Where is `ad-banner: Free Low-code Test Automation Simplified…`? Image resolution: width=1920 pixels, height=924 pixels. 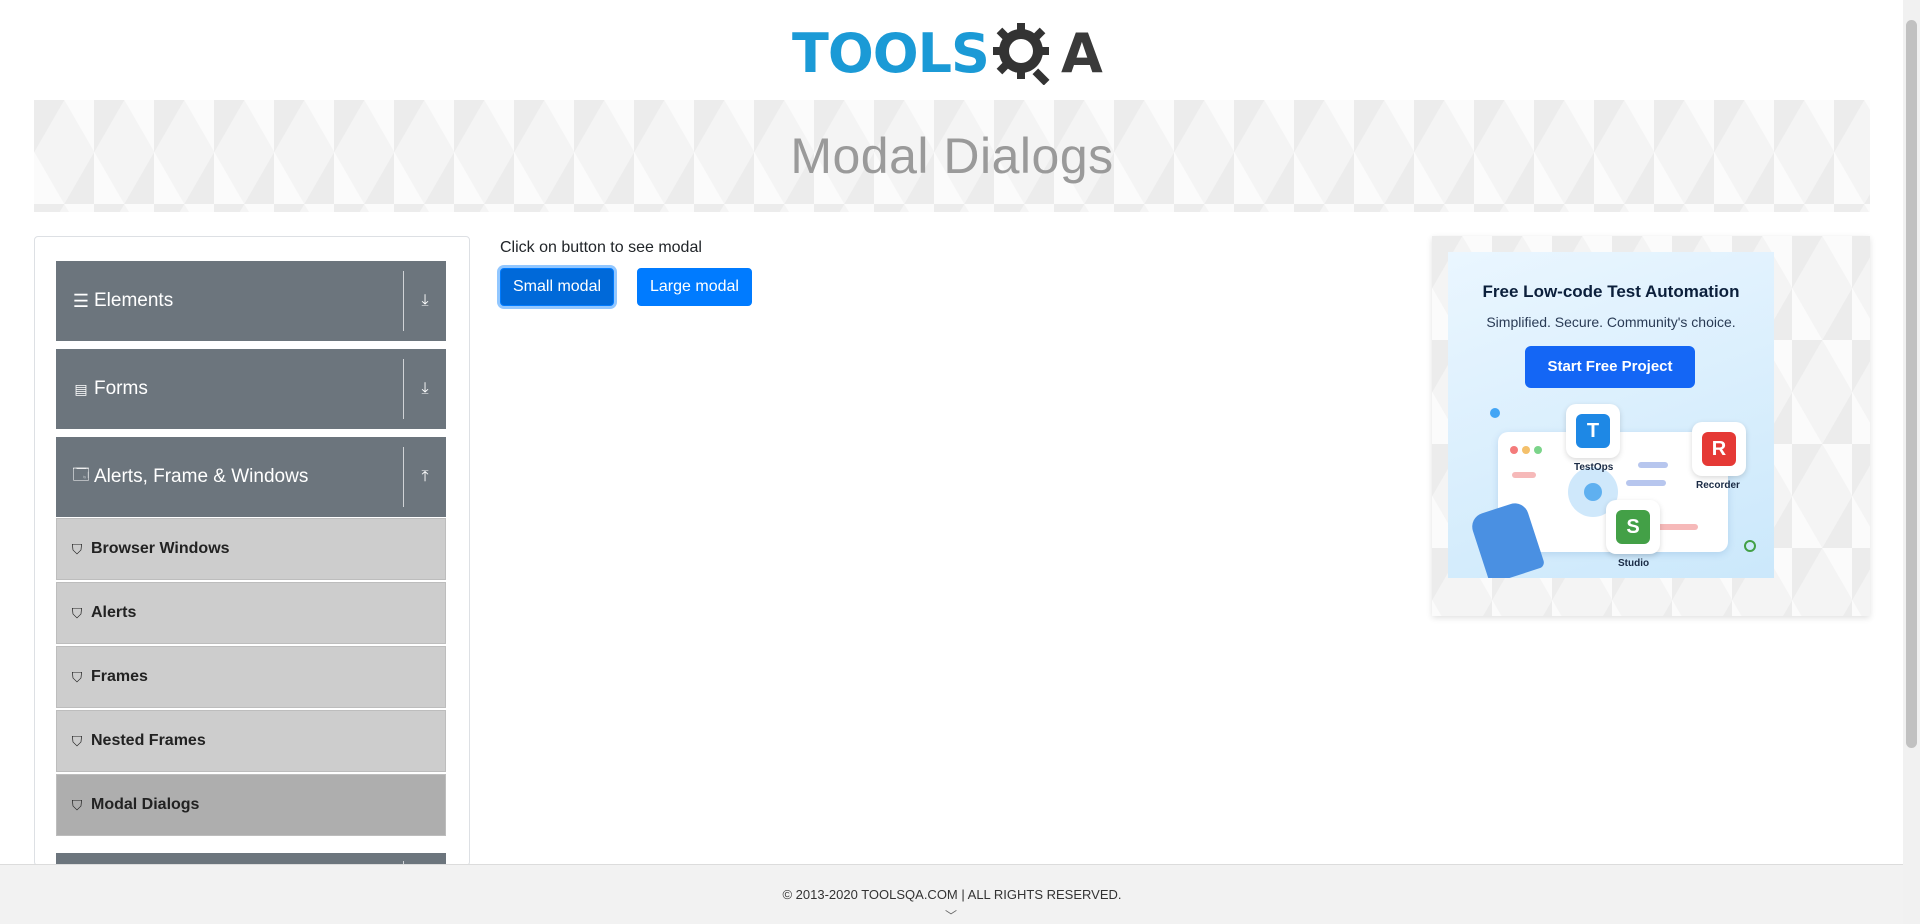
ad-banner: Free Low-code Test Automation Simplified… is located at coordinates (1611, 415).